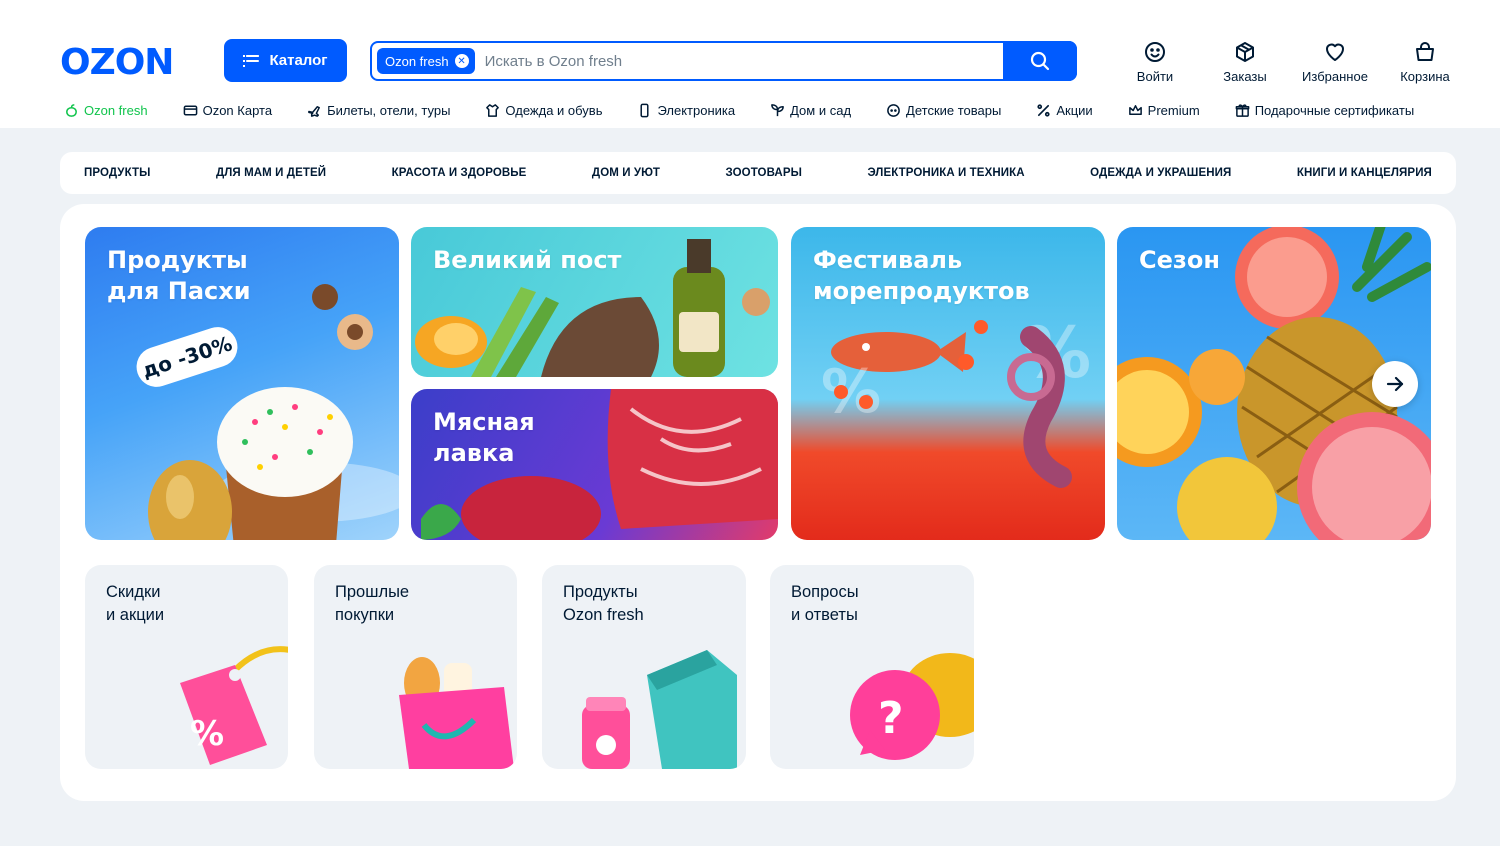 The image size is (1500, 846). What do you see at coordinates (298, 60) in the screenshot?
I see `catalog-label: Каталог` at bounding box center [298, 60].